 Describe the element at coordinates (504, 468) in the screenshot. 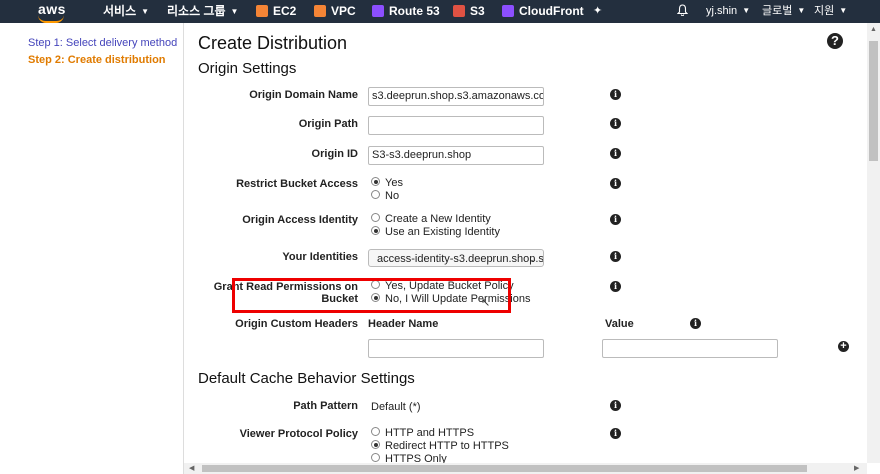

I see `horizontal-scroll-thumb` at that location.